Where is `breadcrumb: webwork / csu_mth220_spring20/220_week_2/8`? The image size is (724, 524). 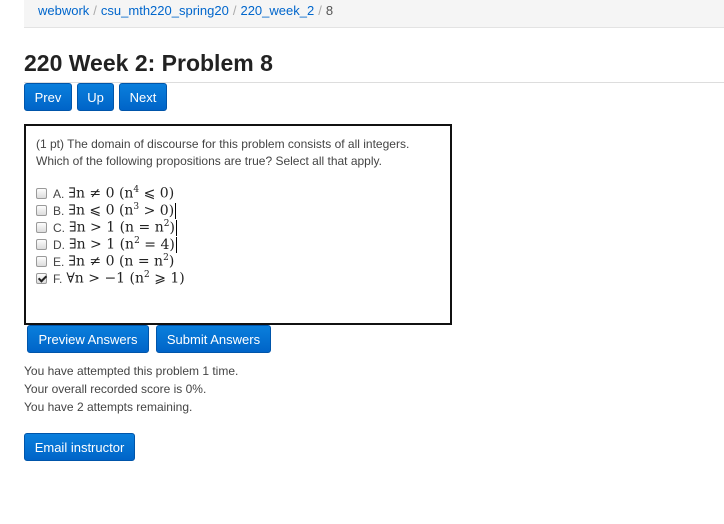 breadcrumb: webwork / csu_mth220_spring20/220_week_2/8 is located at coordinates (374, 14).